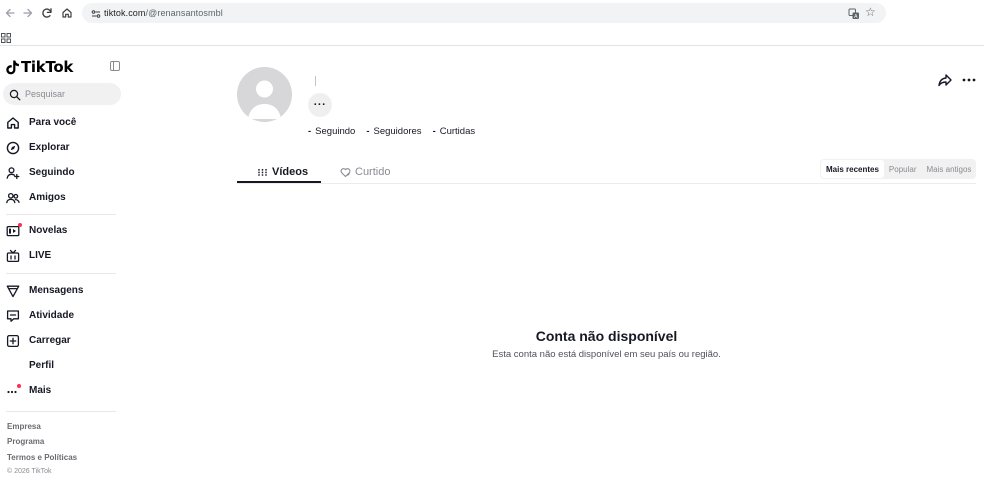 The height and width of the screenshot is (504, 984). I want to click on nav-item-novelas: Novelas, so click(61, 231).